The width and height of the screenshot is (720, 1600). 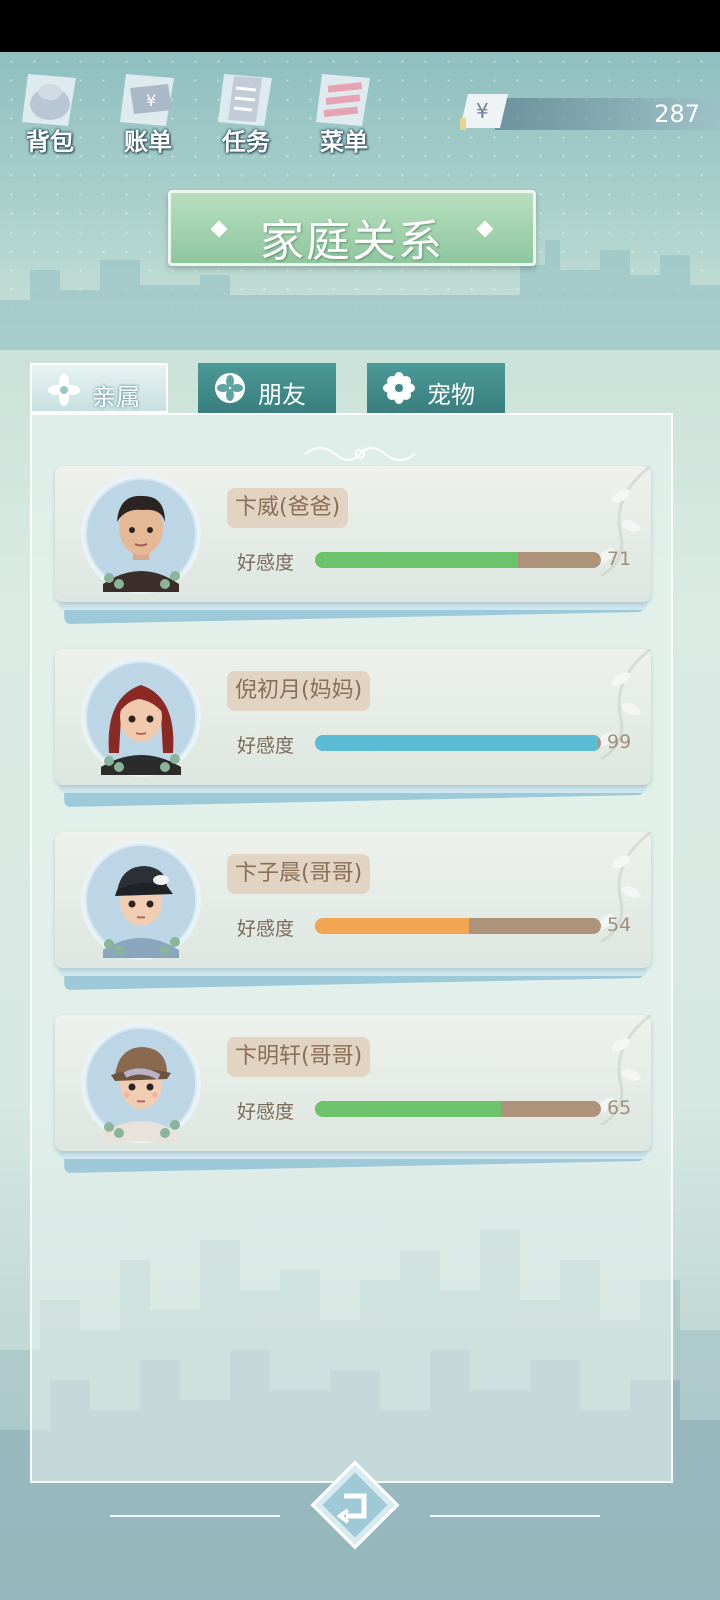 What do you see at coordinates (619, 559) in the screenshot?
I see `affinity-value: 71` at bounding box center [619, 559].